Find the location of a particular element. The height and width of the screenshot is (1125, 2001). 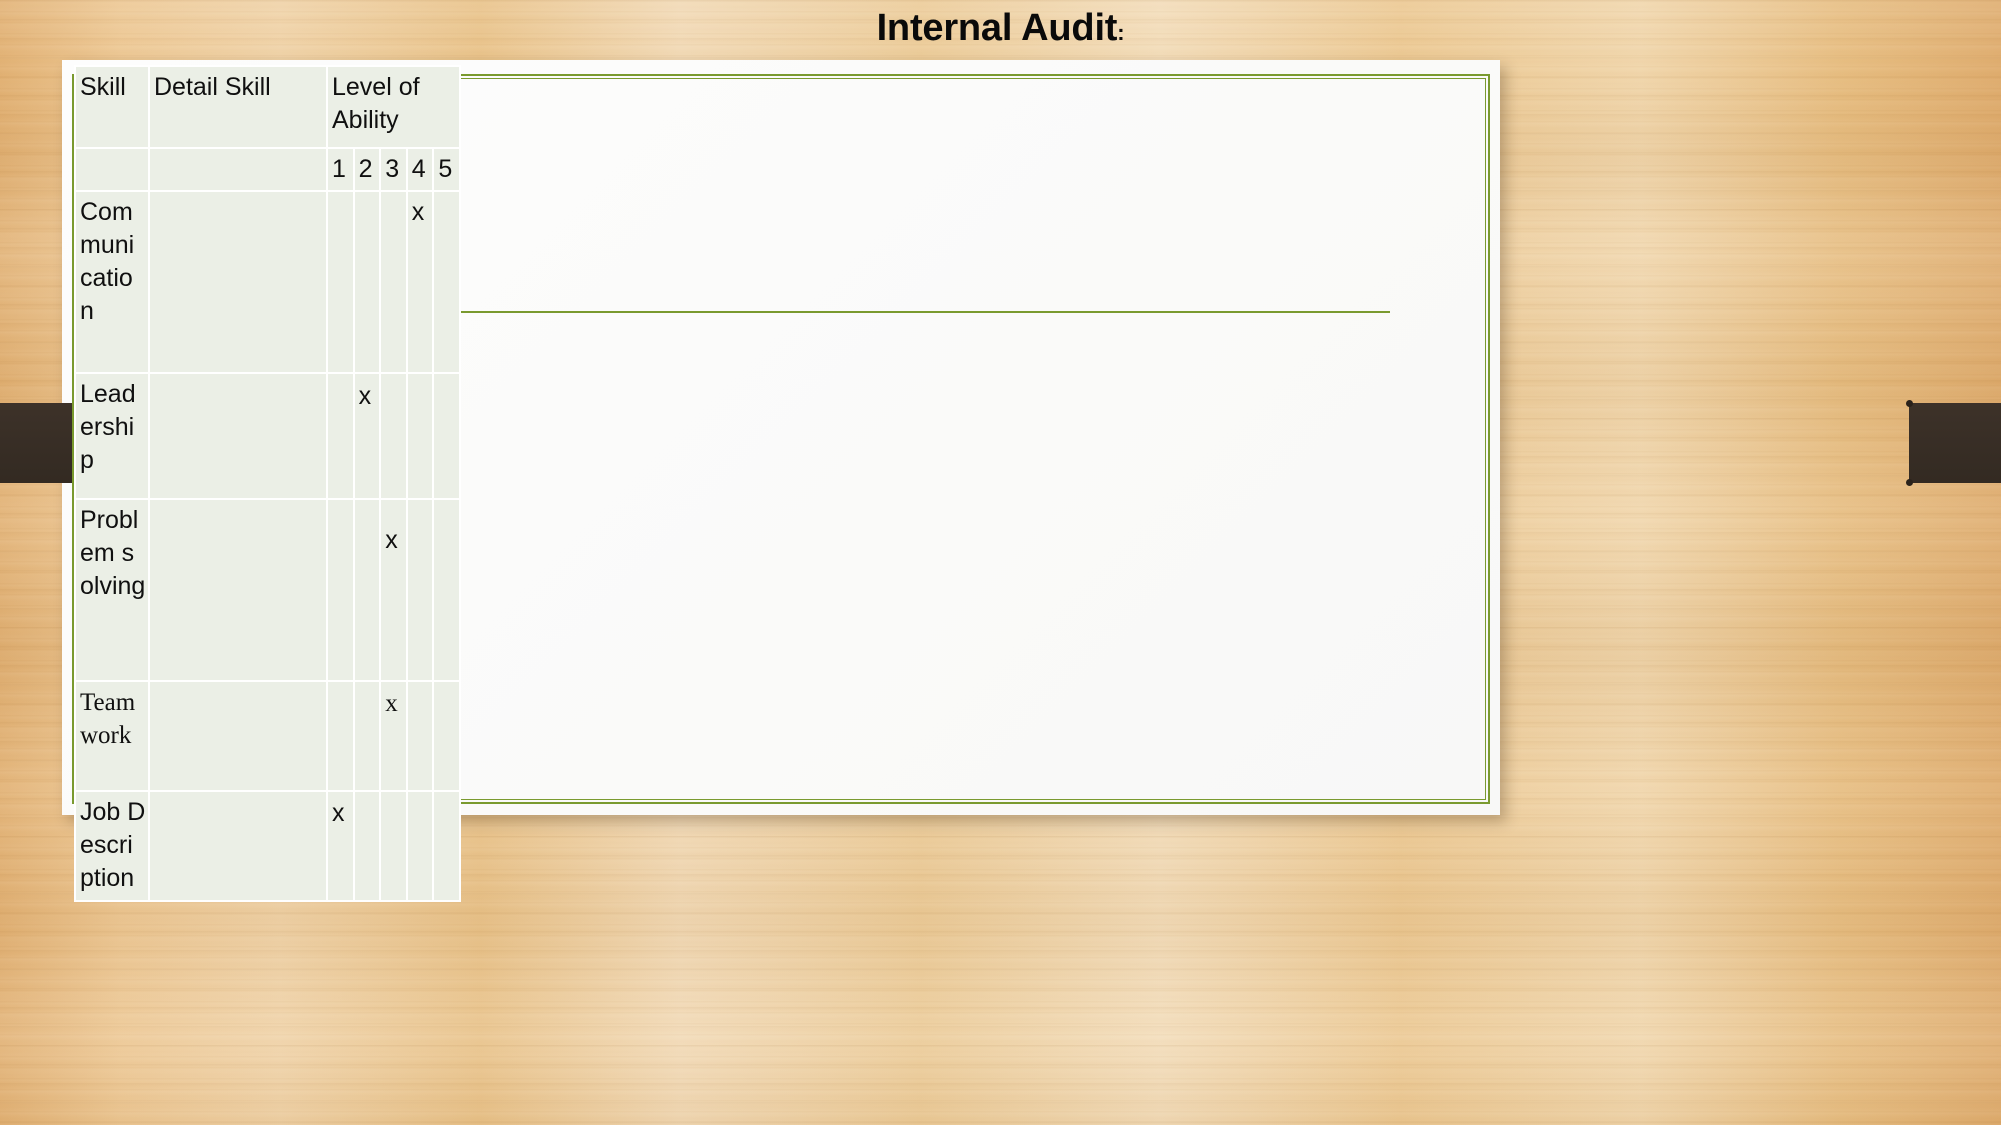

edge-tab-left is located at coordinates (36, 443).